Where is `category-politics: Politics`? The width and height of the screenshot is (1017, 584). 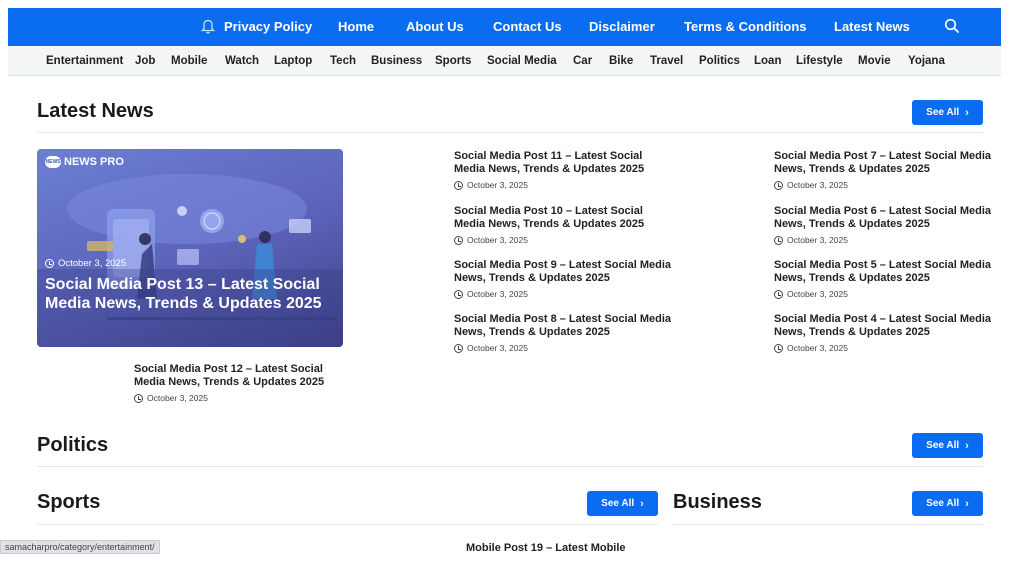 category-politics: Politics is located at coordinates (719, 61).